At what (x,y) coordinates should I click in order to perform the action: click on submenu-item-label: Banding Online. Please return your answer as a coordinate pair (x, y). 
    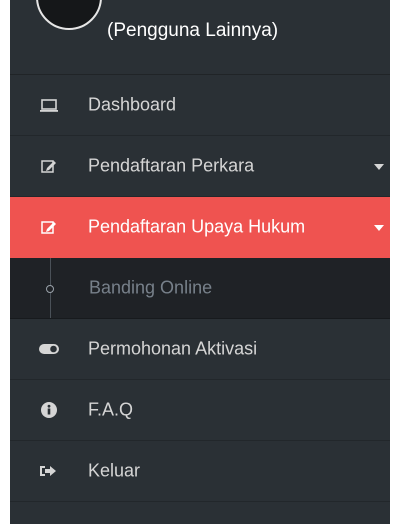
    Looking at the image, I should click on (151, 287).